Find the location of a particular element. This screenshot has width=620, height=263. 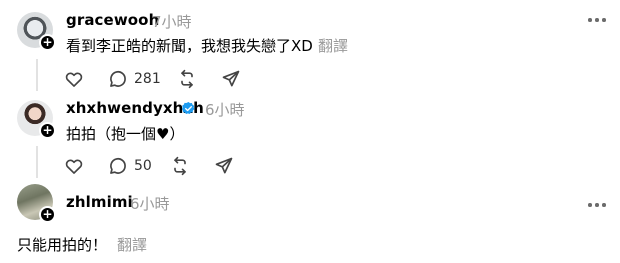

post-text: 拍拍（抱一個♥） is located at coordinates (125, 134).